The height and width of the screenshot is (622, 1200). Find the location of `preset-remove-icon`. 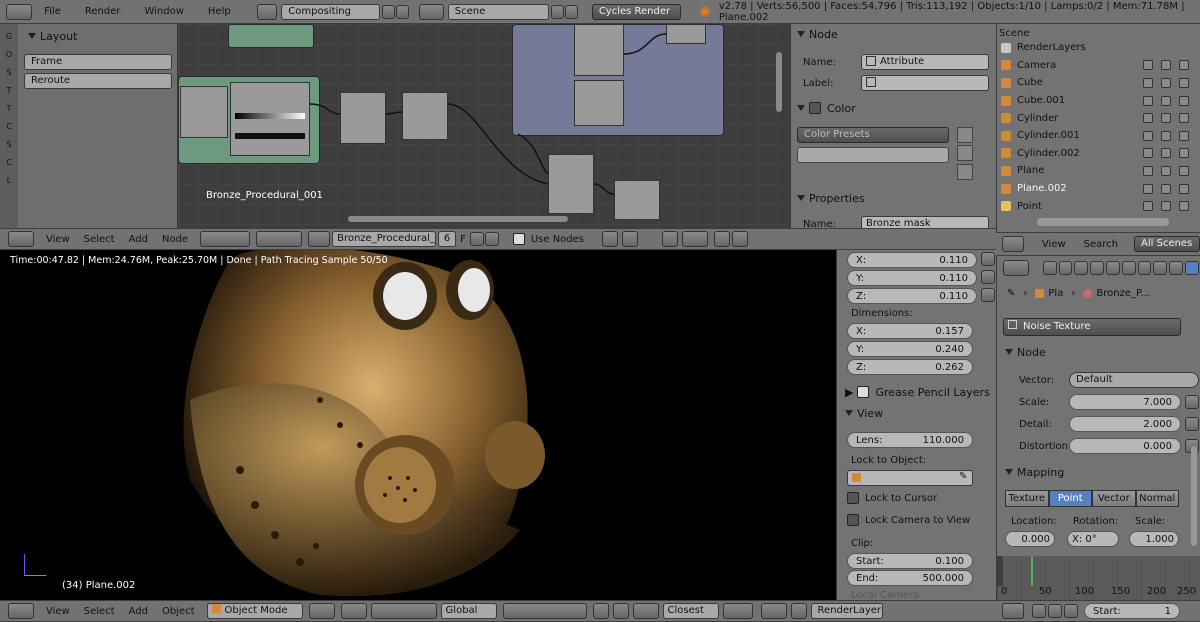

preset-remove-icon is located at coordinates (965, 153).